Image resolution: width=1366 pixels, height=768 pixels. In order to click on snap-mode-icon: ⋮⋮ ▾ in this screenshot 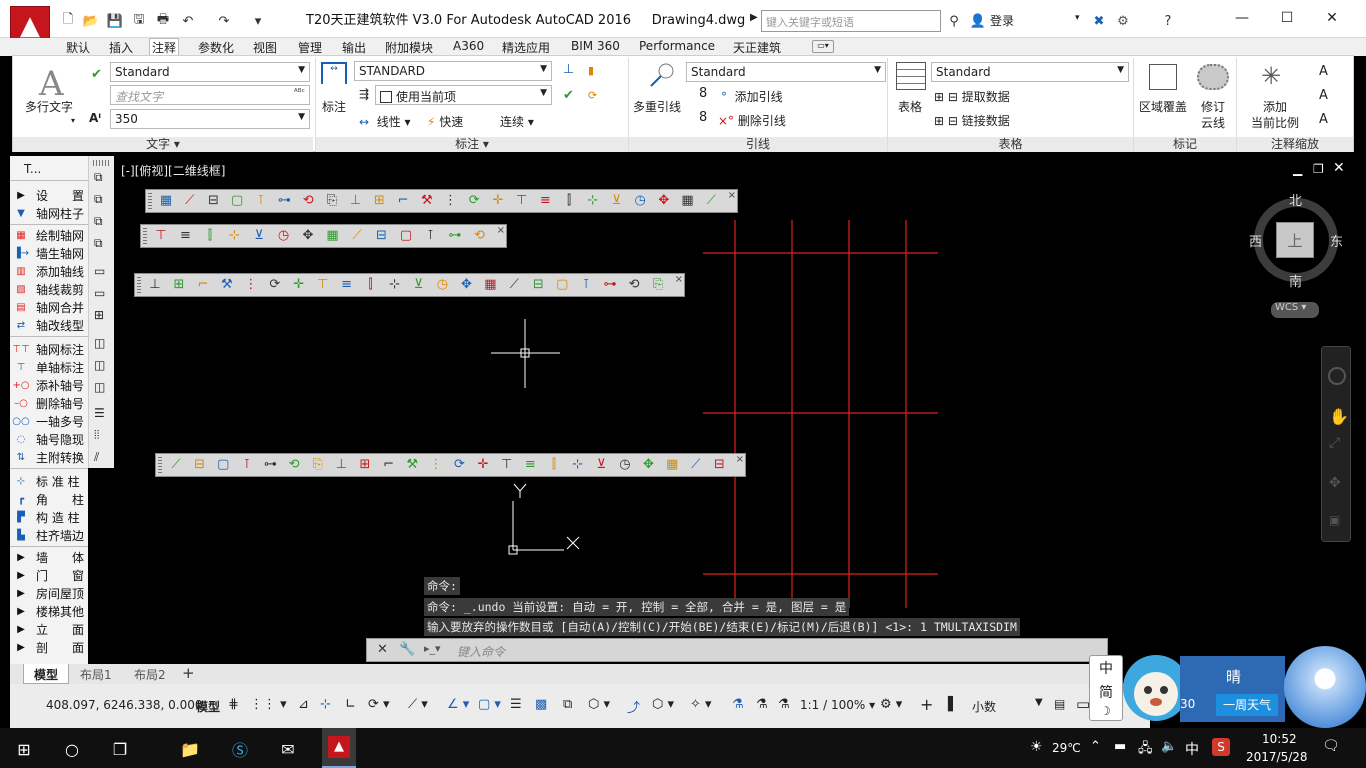, I will do `click(268, 704)`.